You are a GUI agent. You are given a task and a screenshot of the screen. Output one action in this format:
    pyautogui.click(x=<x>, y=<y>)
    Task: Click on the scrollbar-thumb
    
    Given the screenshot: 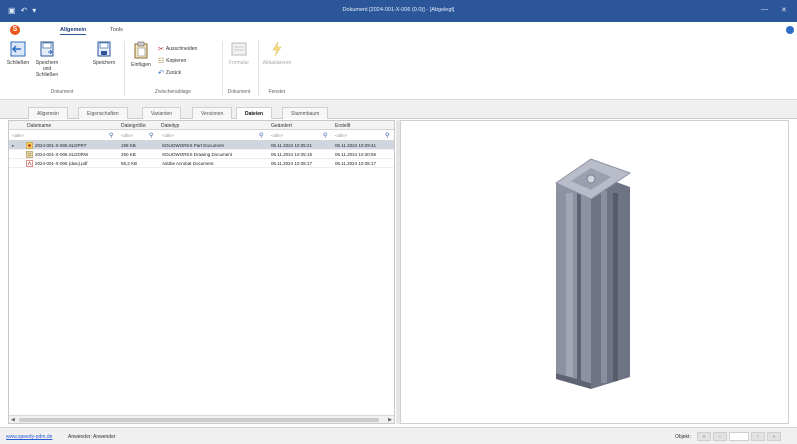 What is the action you would take?
    pyautogui.click(x=199, y=420)
    